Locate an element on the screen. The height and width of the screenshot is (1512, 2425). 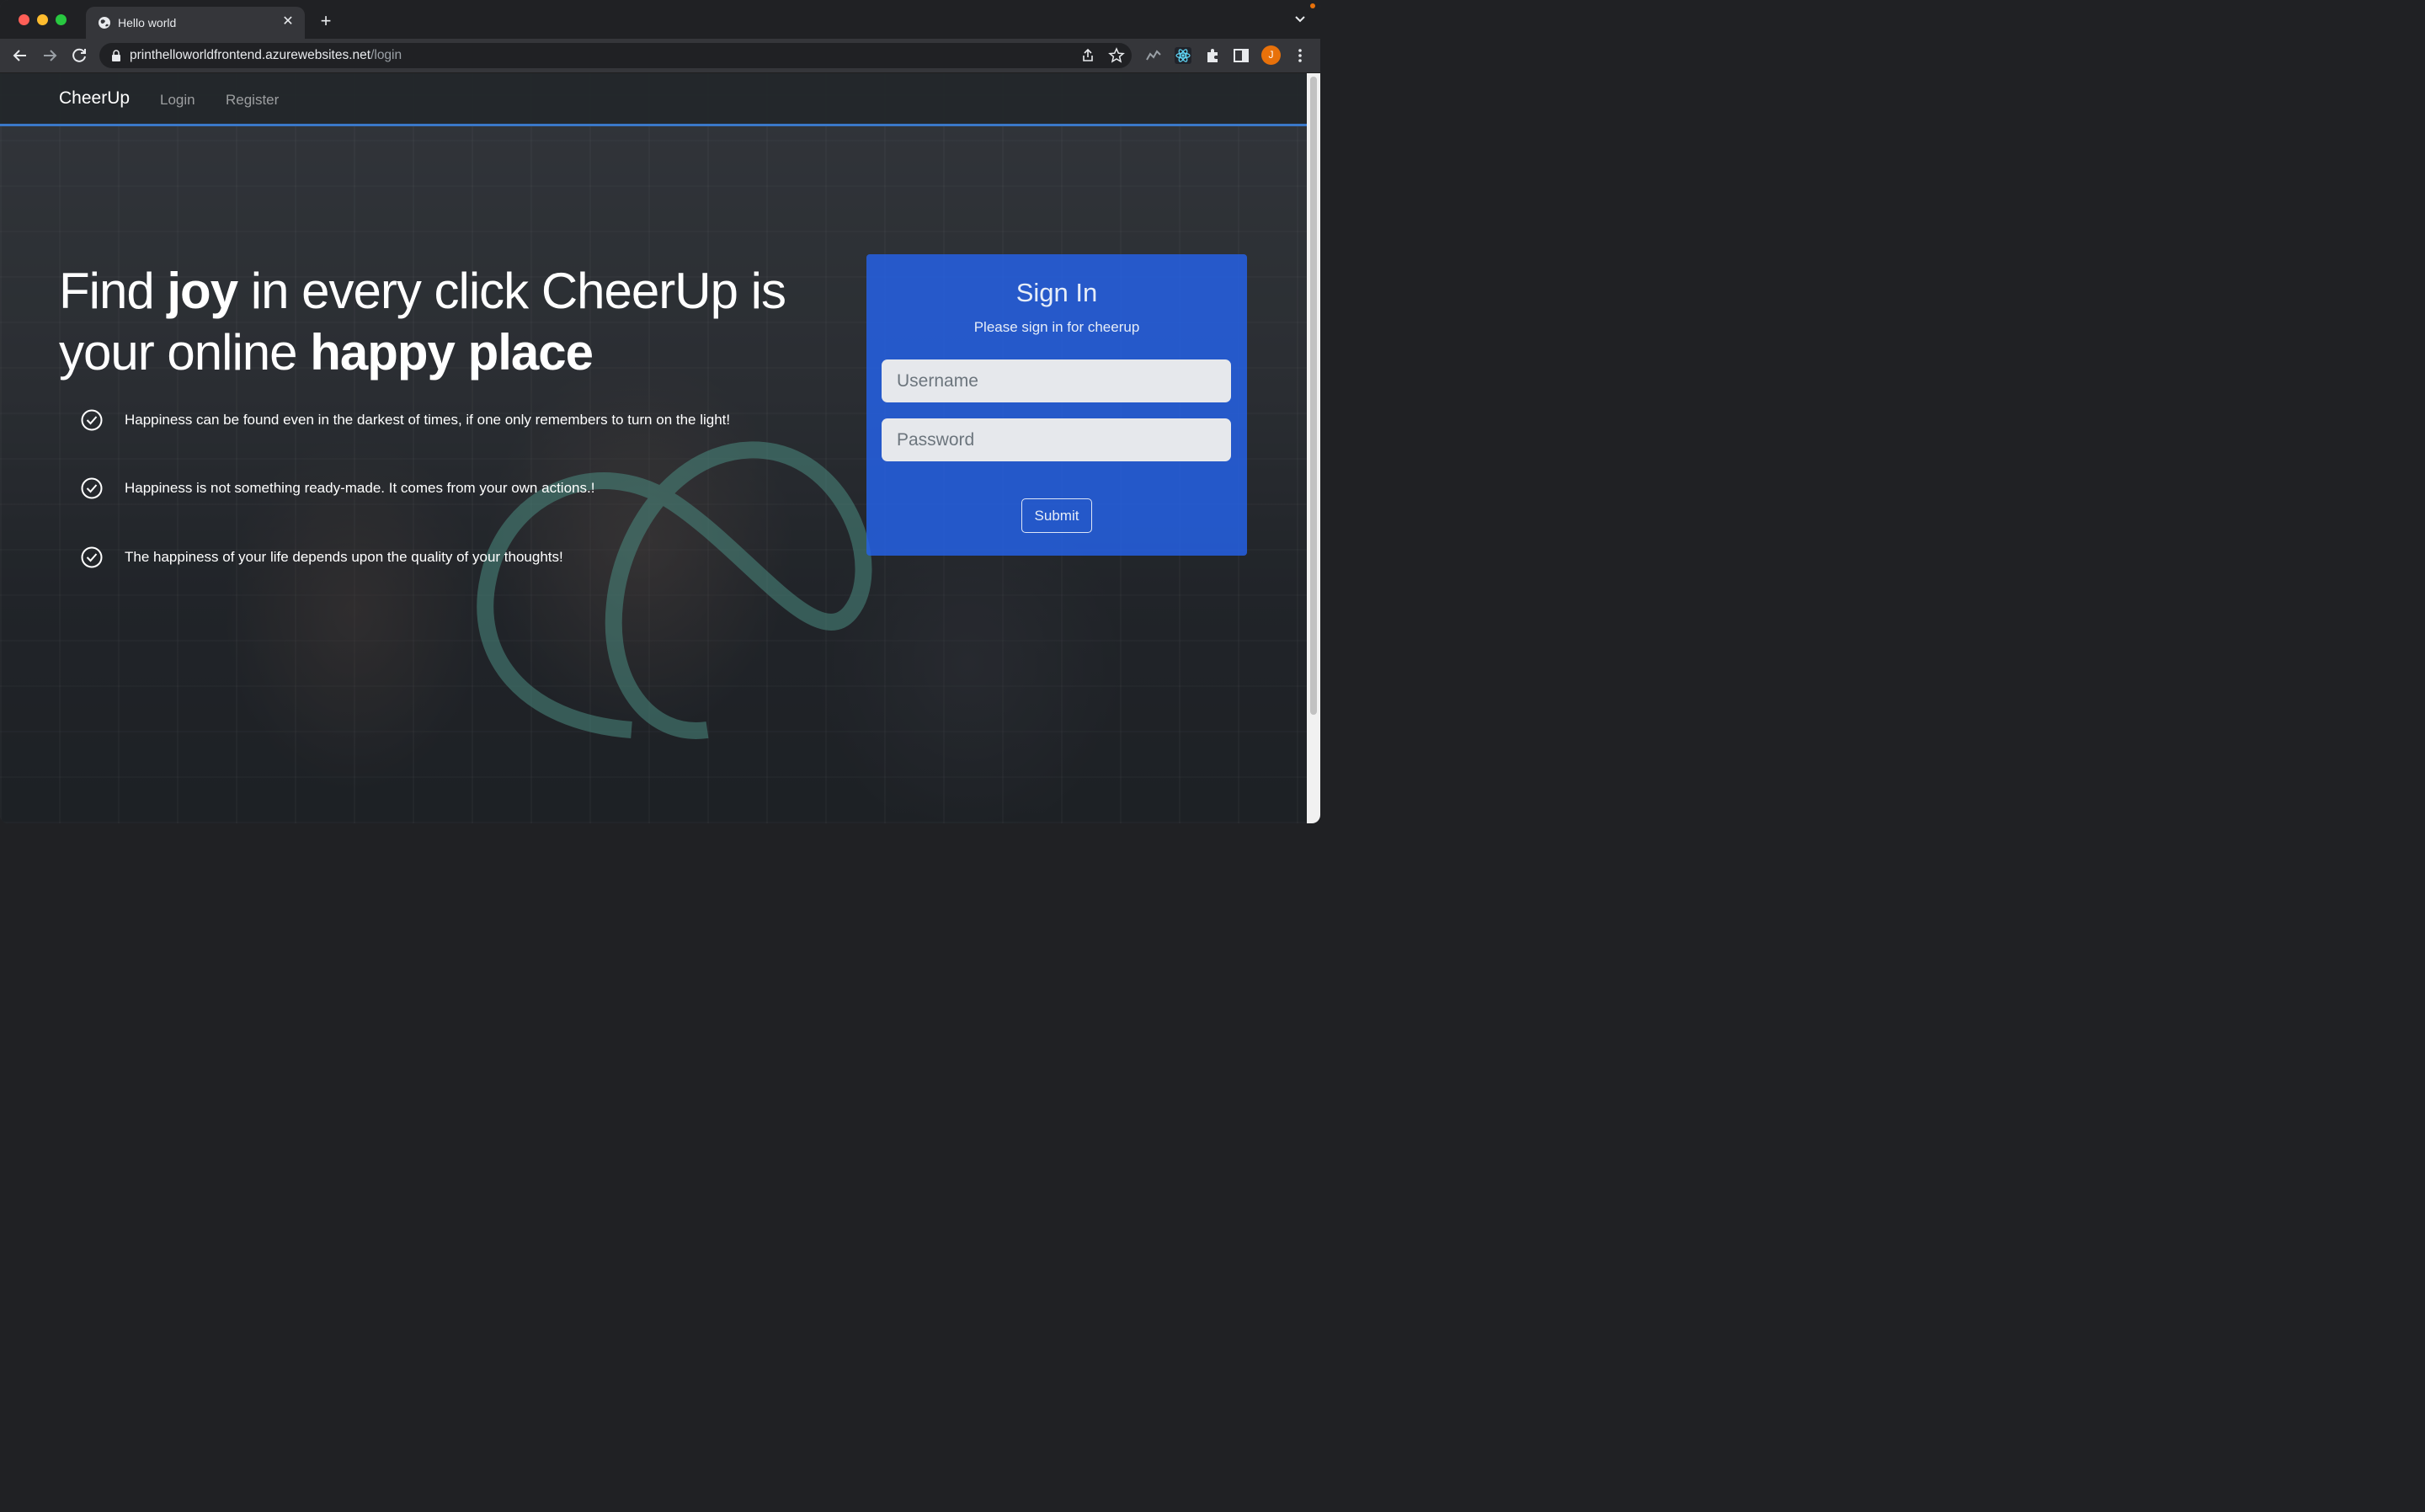
tab-strip: Hello world ✕ + is located at coordinates (660, 20).